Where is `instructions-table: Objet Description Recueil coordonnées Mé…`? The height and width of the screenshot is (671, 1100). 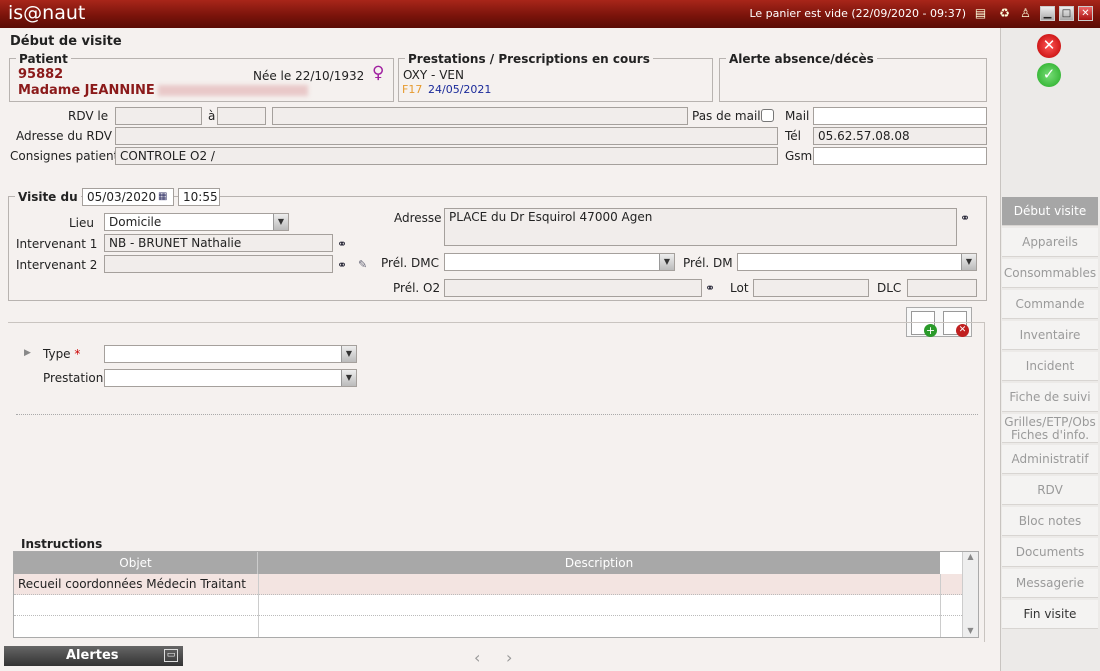 instructions-table: Objet Description Recueil coordonnées Mé… is located at coordinates (496, 594).